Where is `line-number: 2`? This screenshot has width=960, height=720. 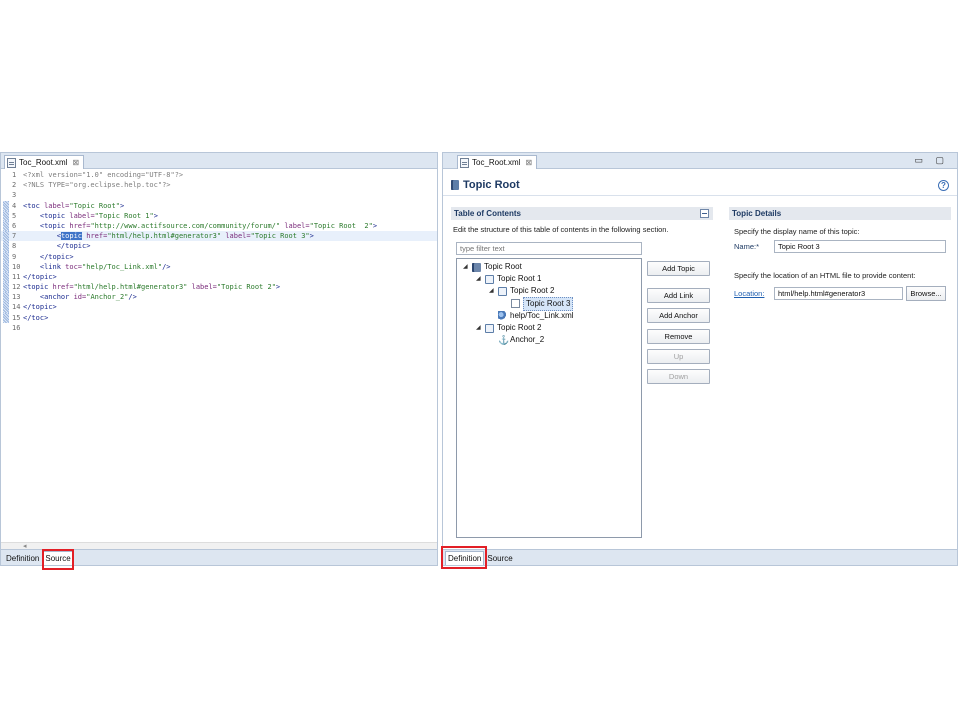
line-number: 2 is located at coordinates (14, 185).